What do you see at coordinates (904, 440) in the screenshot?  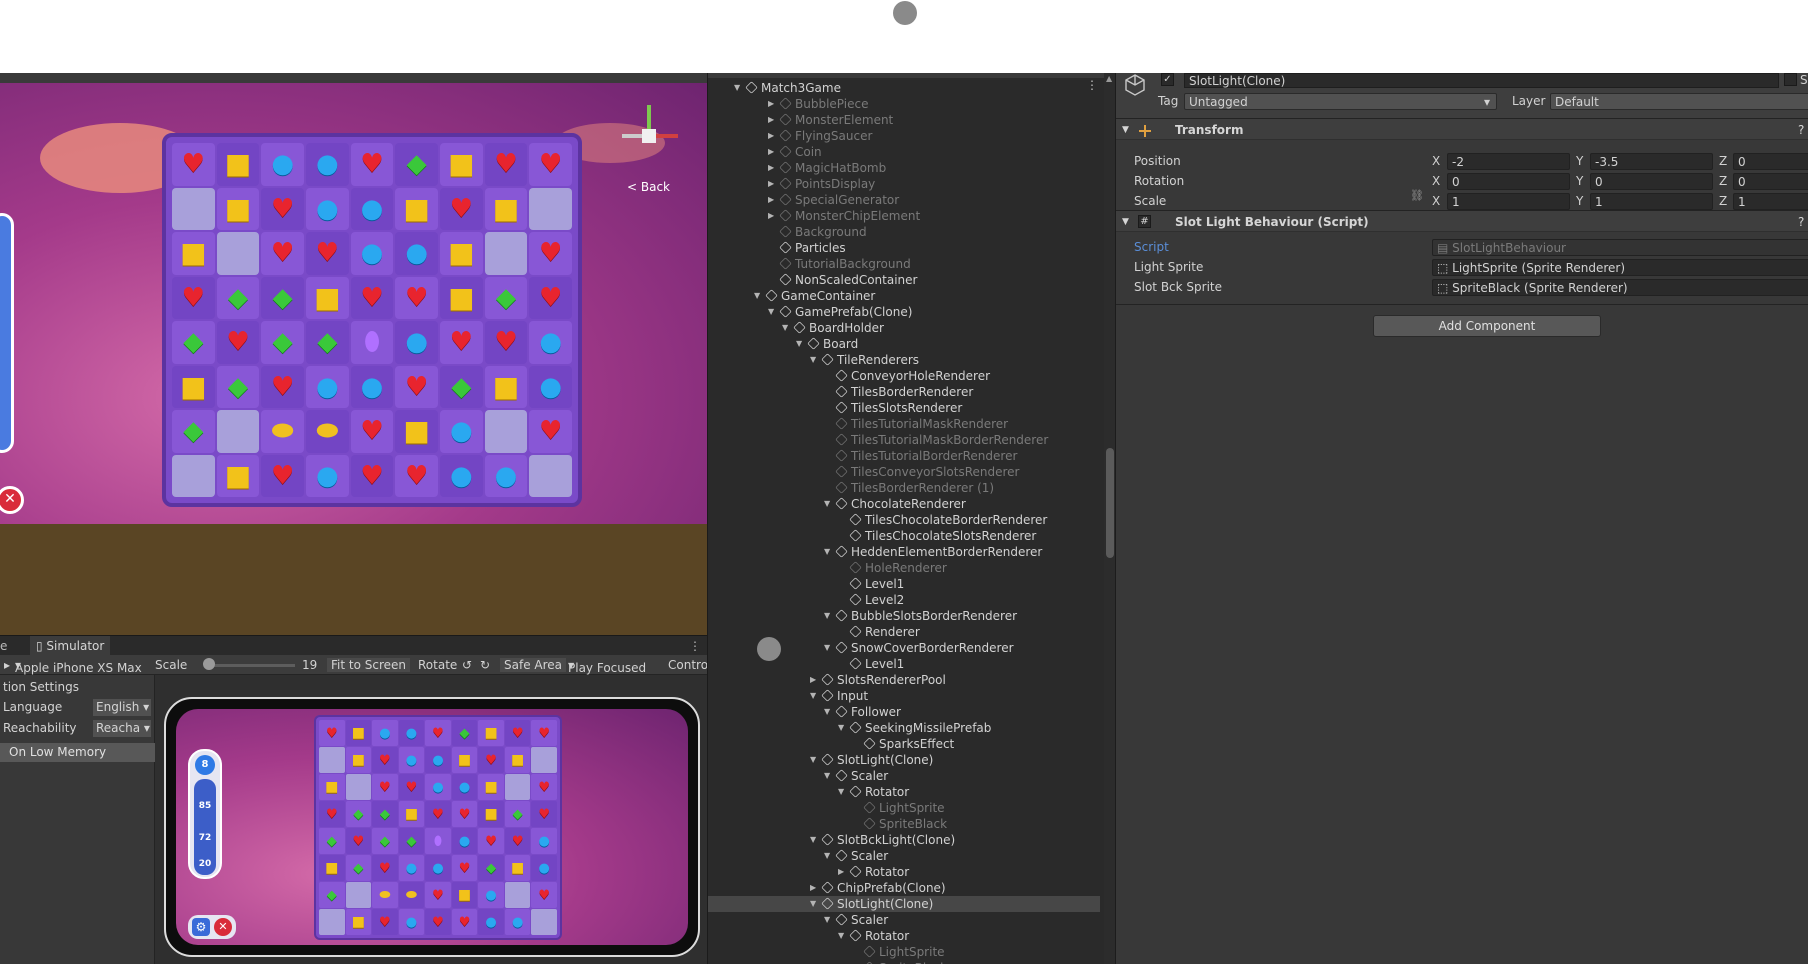 I see `hierarchy-row: TilesTutorialMaskBorderRenderer` at bounding box center [904, 440].